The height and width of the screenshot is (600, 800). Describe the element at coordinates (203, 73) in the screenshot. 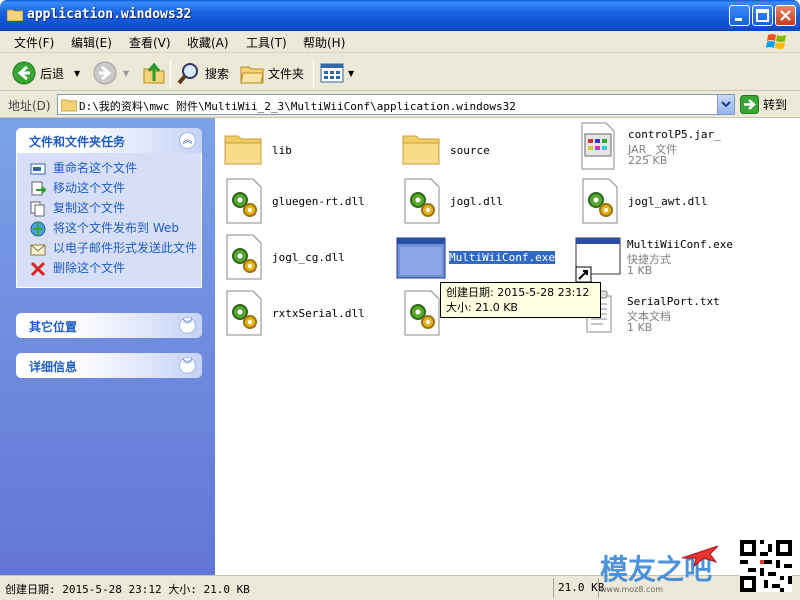

I see `search-button: 搜索` at that location.